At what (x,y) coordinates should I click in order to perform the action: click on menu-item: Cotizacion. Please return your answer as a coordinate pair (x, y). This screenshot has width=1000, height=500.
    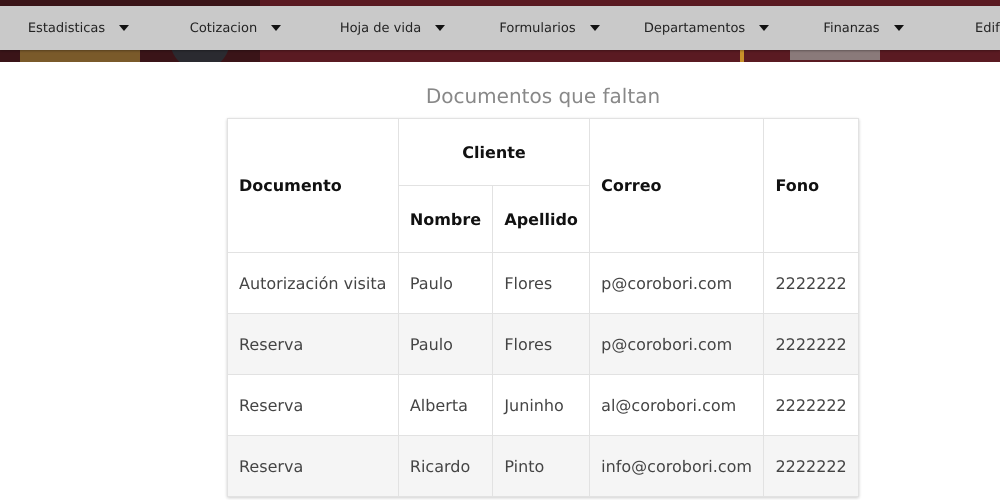
    Looking at the image, I should click on (235, 28).